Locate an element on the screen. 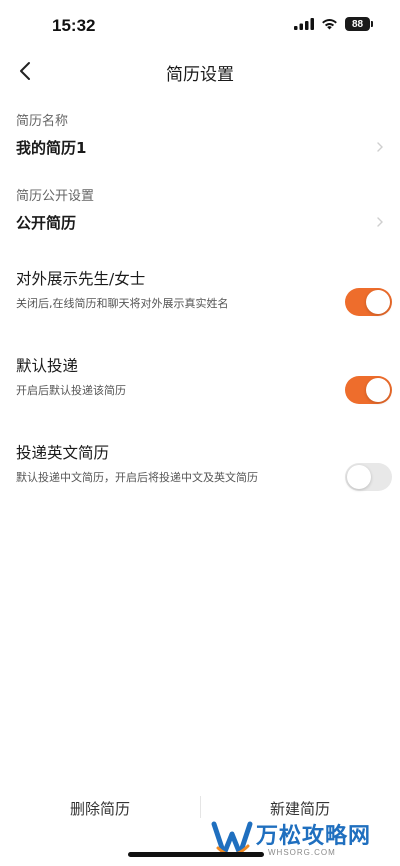 The width and height of the screenshot is (400, 866). status-icons: 88 is located at coordinates (333, 24).